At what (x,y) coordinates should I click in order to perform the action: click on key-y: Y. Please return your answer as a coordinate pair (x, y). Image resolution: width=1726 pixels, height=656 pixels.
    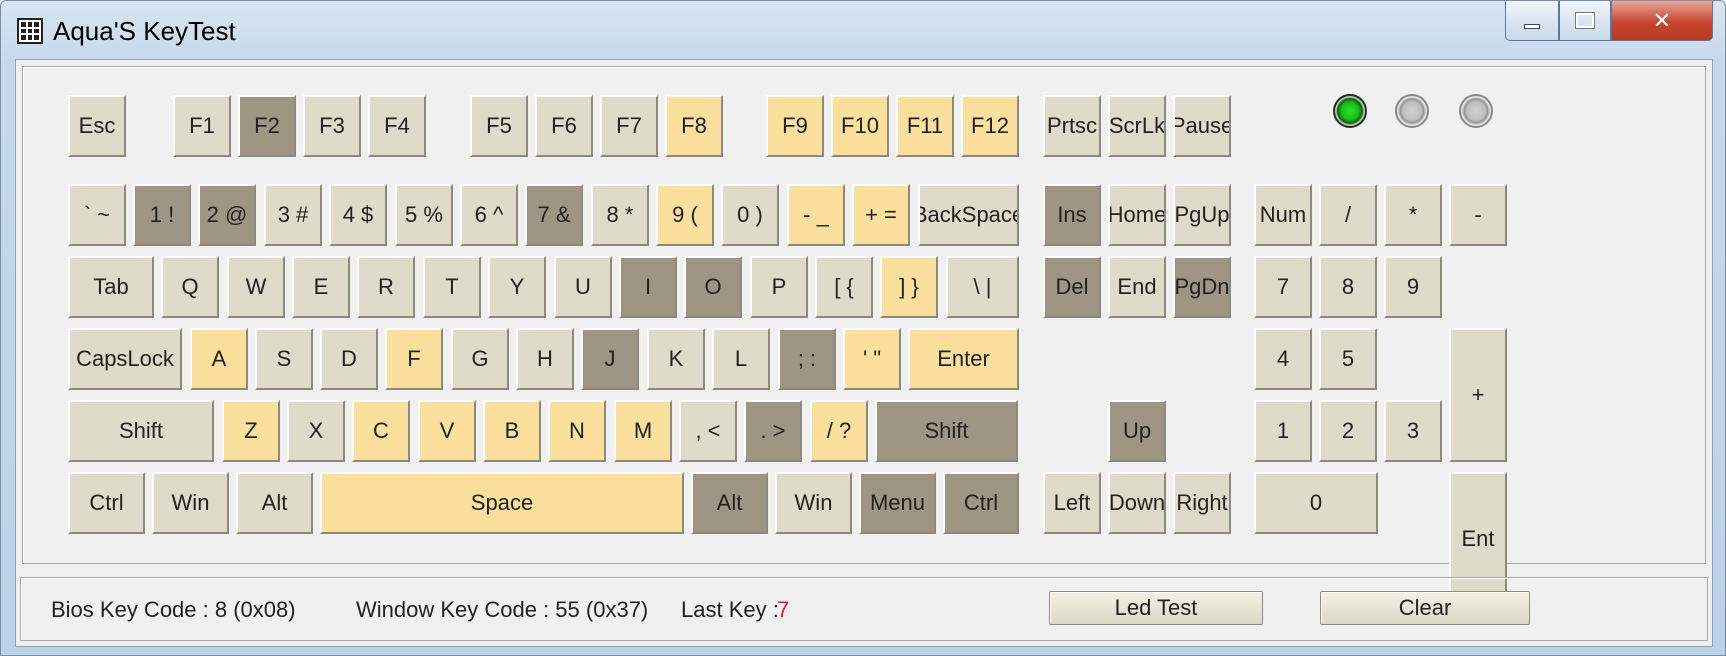
    Looking at the image, I should click on (517, 287).